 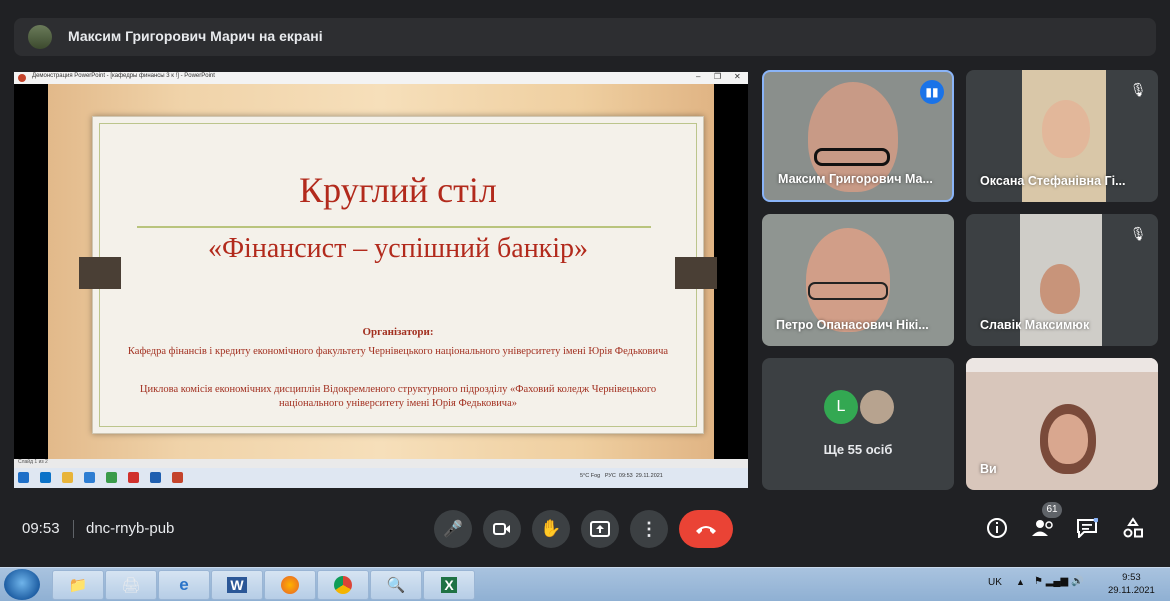 I want to click on participant-tile-slavik: 🎙 Славік Максимюк, so click(x=1062, y=280).